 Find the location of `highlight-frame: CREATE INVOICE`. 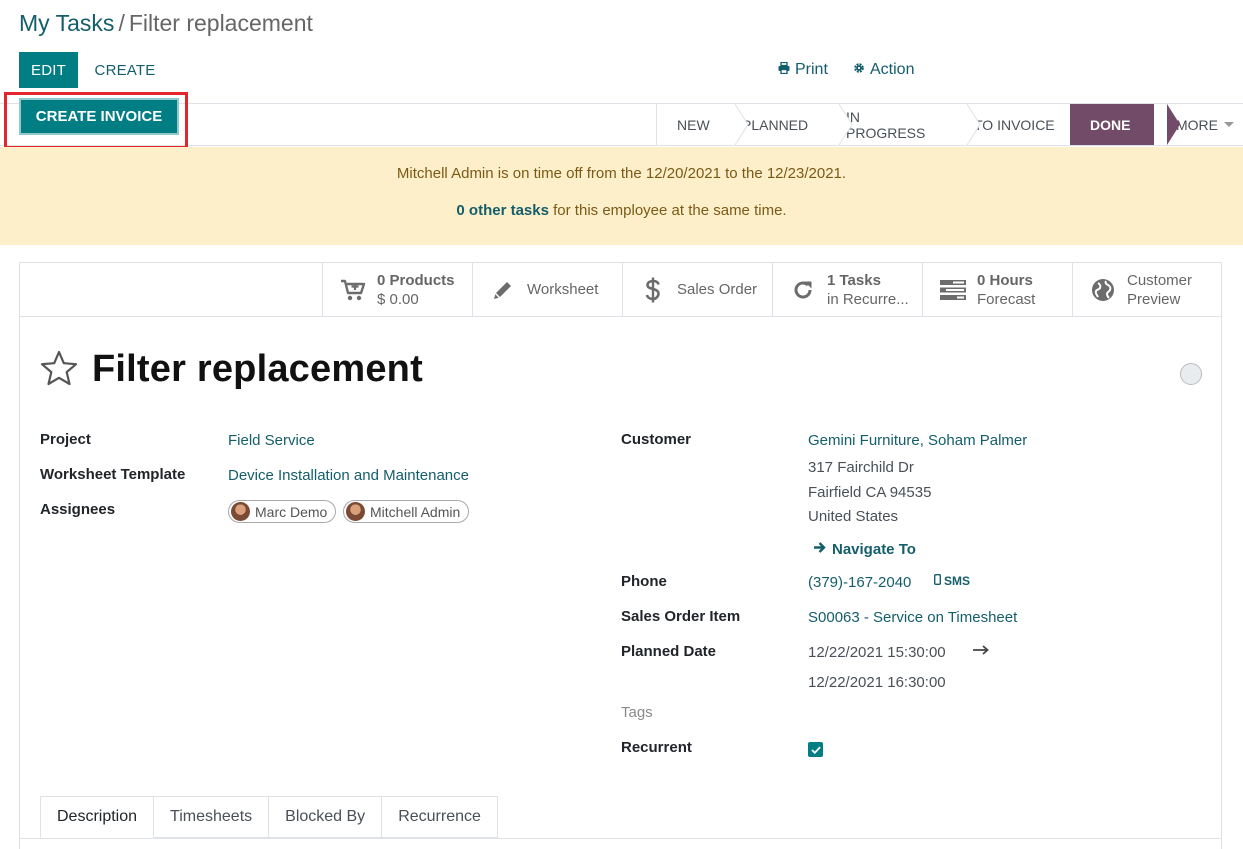

highlight-frame: CREATE INVOICE is located at coordinates (96, 120).